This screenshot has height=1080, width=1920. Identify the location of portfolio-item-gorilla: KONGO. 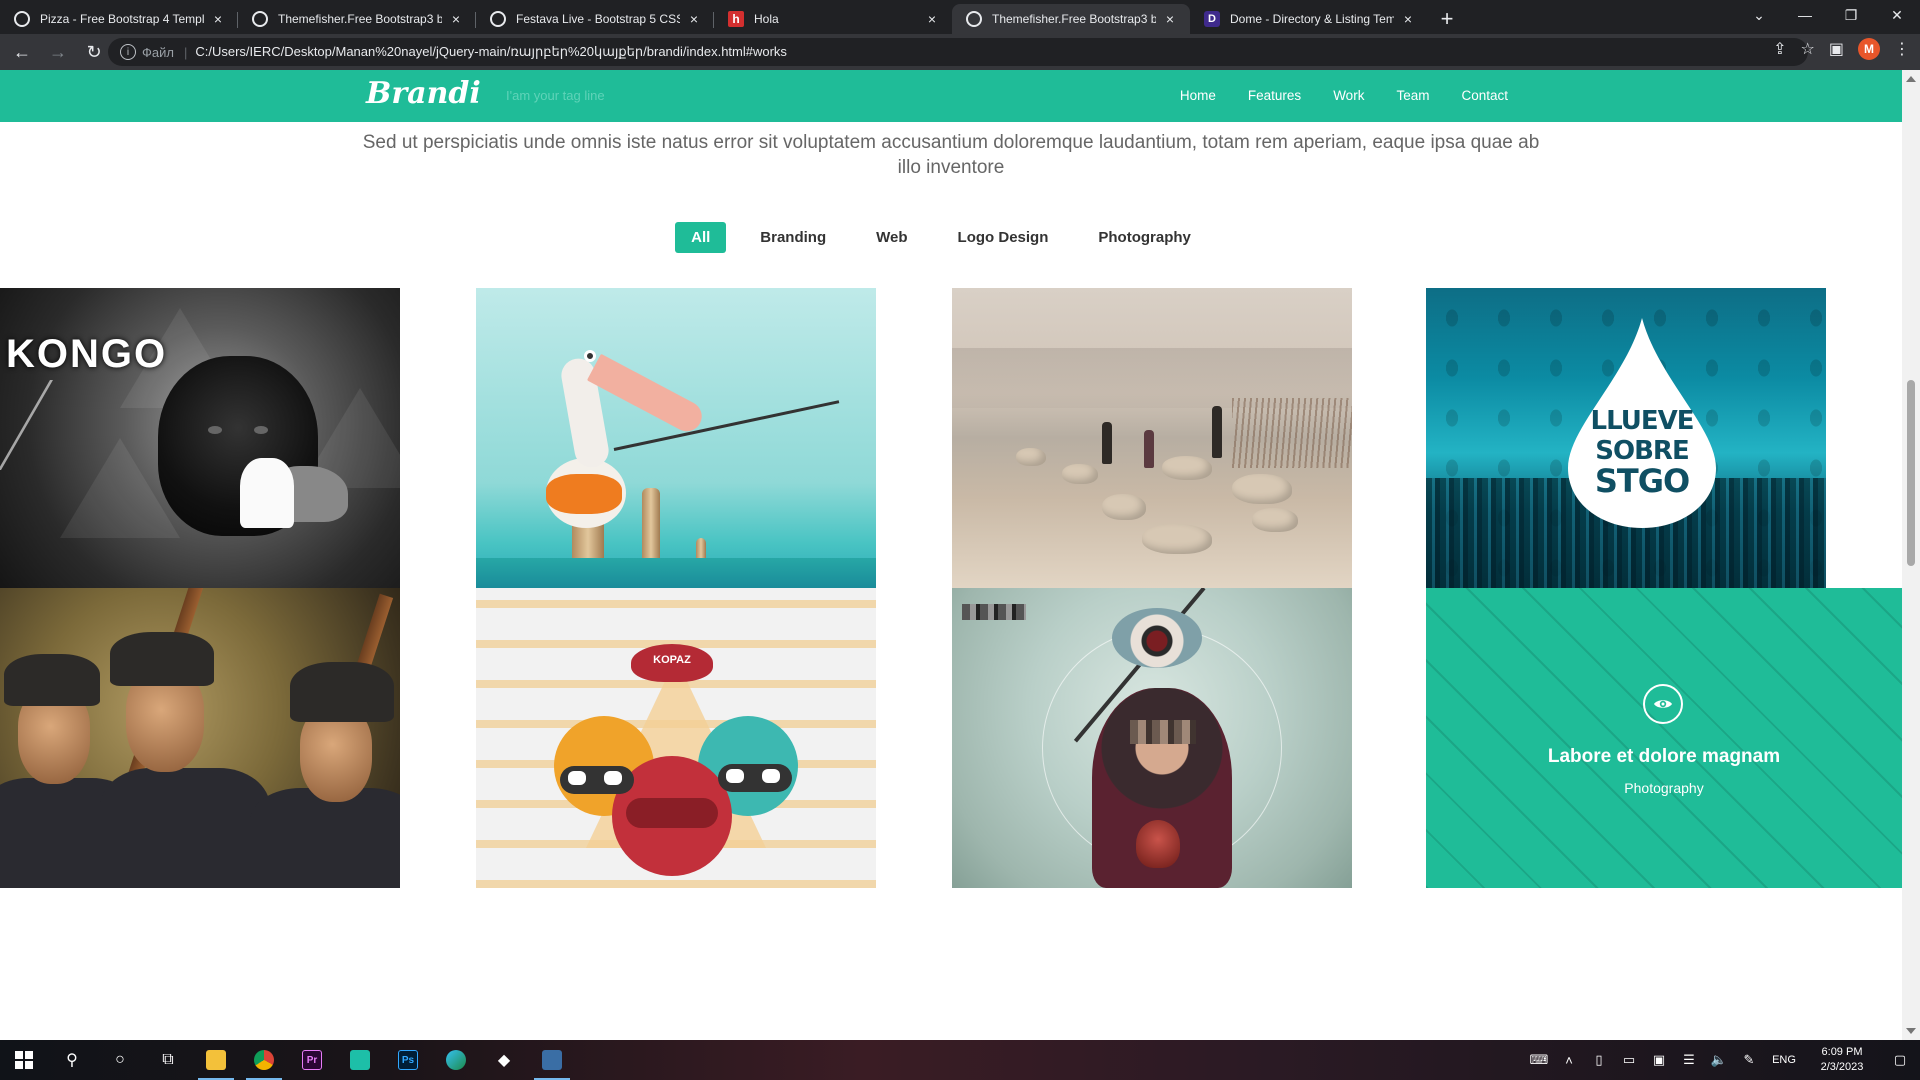
(200, 438).